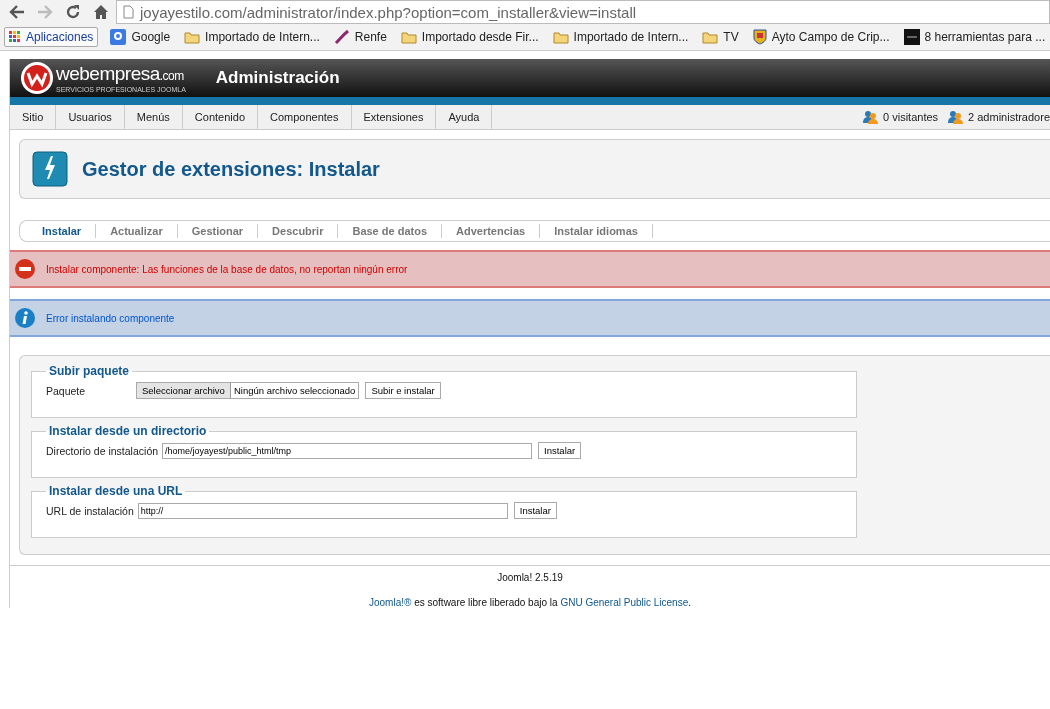 Image resolution: width=1050 pixels, height=709 pixels. What do you see at coordinates (102, 450) in the screenshot?
I see `field-label: Directorio de instalación` at bounding box center [102, 450].